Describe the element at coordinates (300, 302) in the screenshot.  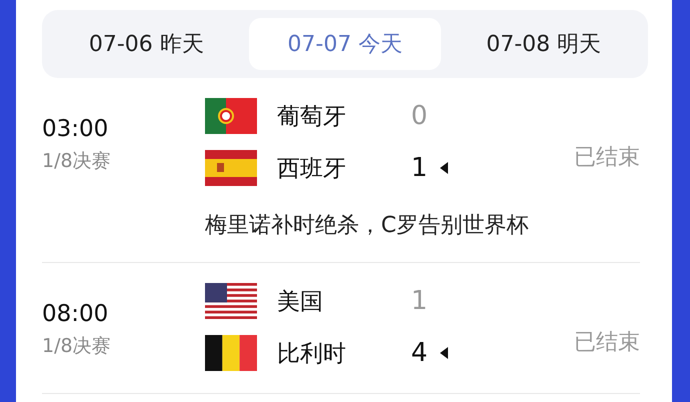
I see `team-name: 美国` at that location.